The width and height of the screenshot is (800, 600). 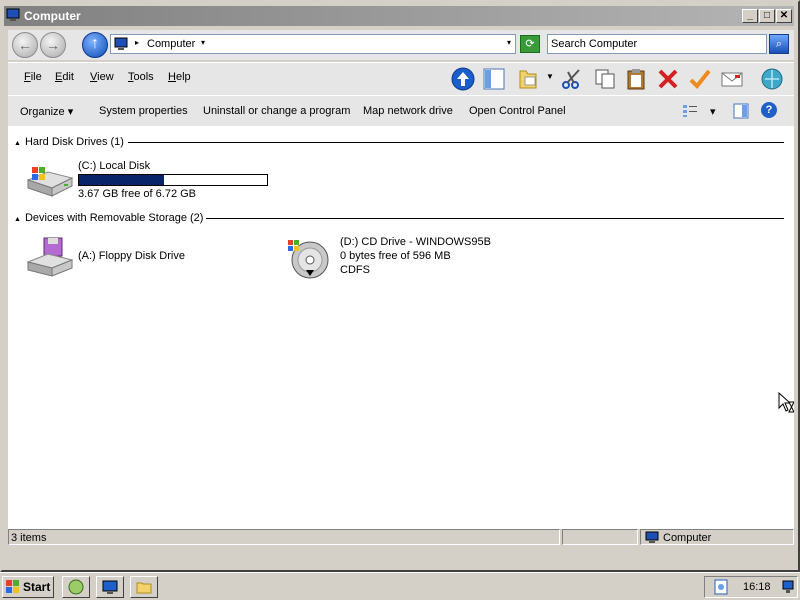 I want to click on address-history-dropdown: ▾, so click(x=509, y=42).